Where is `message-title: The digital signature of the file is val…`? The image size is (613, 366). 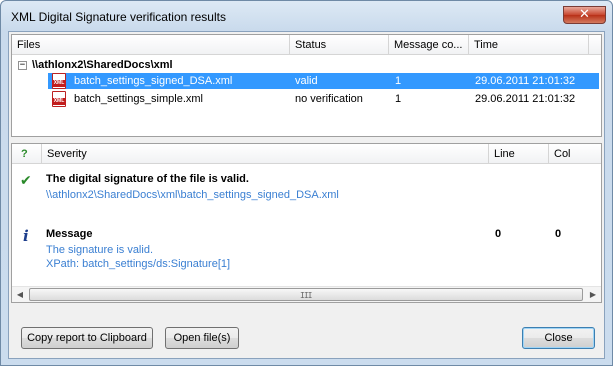
message-title: The digital signature of the file is val… is located at coordinates (147, 179).